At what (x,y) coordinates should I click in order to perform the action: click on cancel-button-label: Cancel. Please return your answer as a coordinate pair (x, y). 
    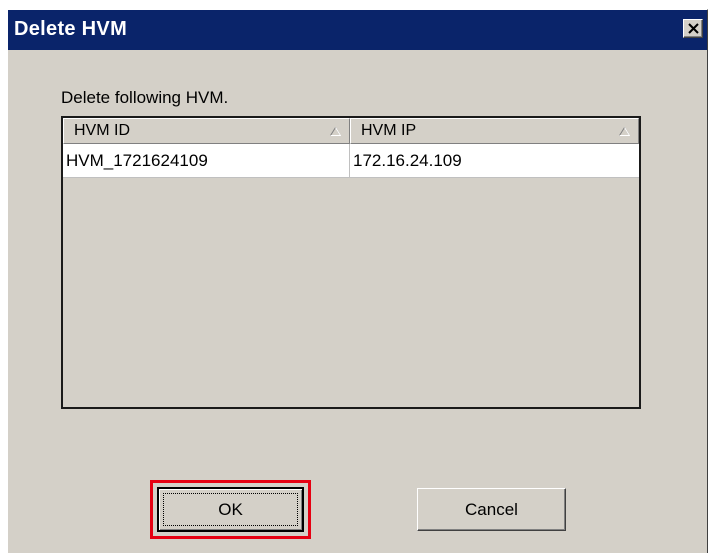
    Looking at the image, I should click on (491, 509).